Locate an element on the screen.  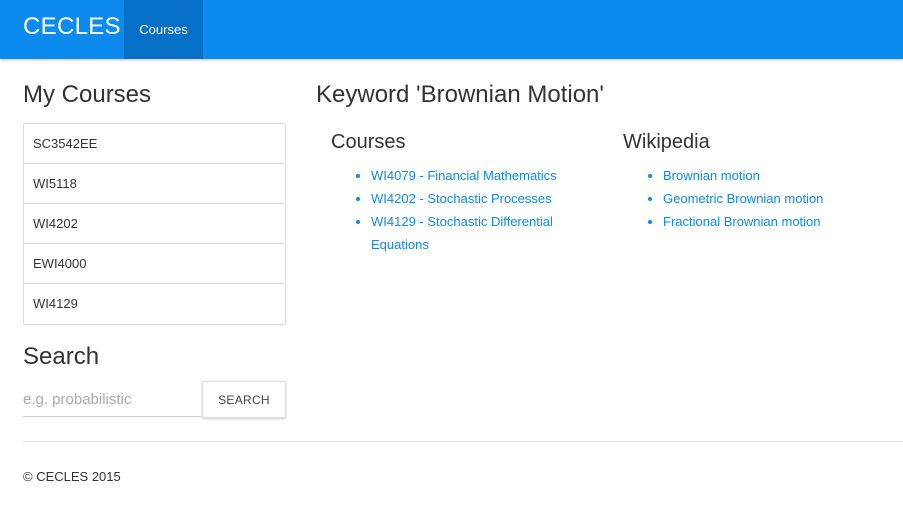
top-navbar: CECLES Courses is located at coordinates (451, 29).